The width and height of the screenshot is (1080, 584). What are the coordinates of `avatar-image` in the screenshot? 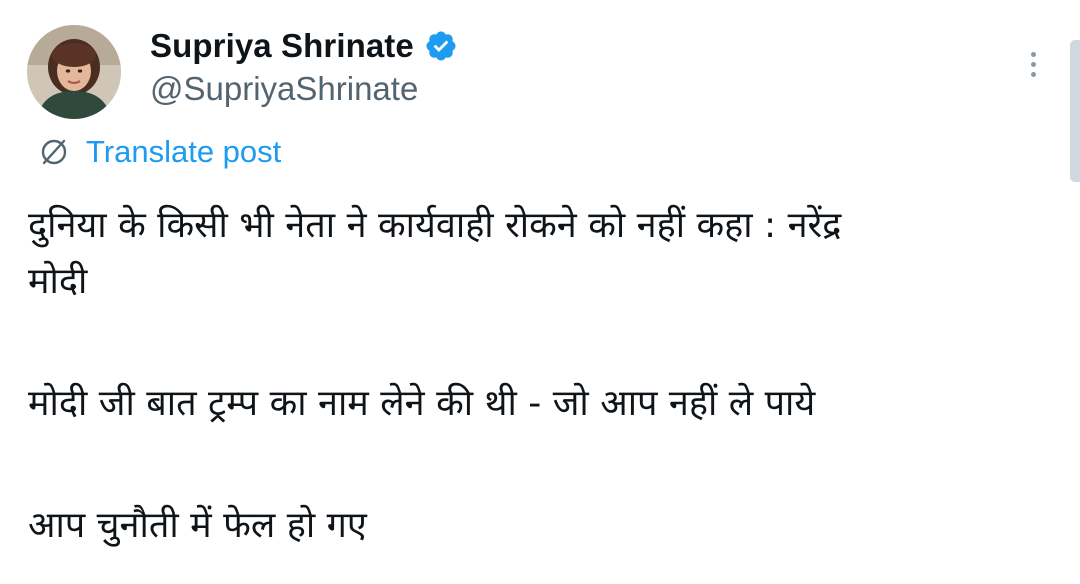 It's located at (74, 72).